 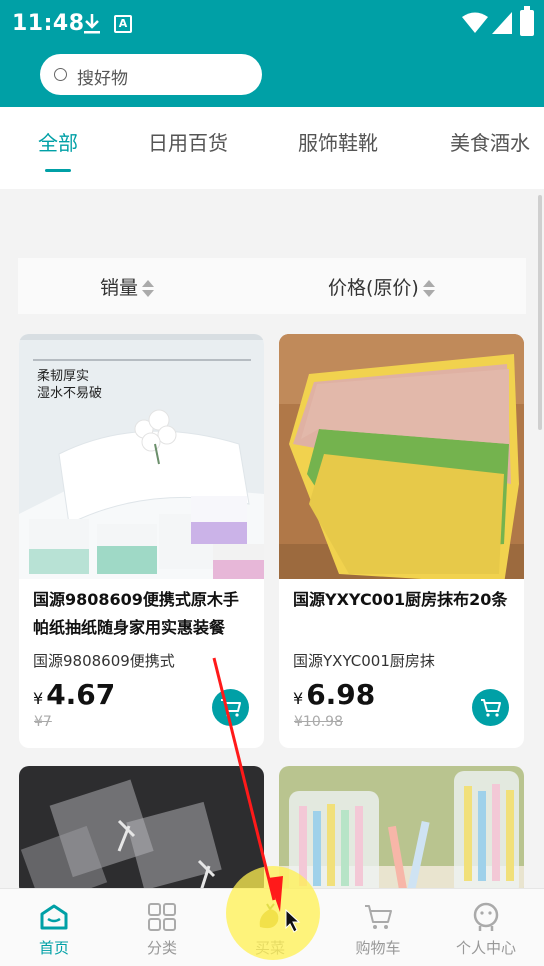 What do you see at coordinates (161, 948) in the screenshot?
I see `nav-label: 分类` at bounding box center [161, 948].